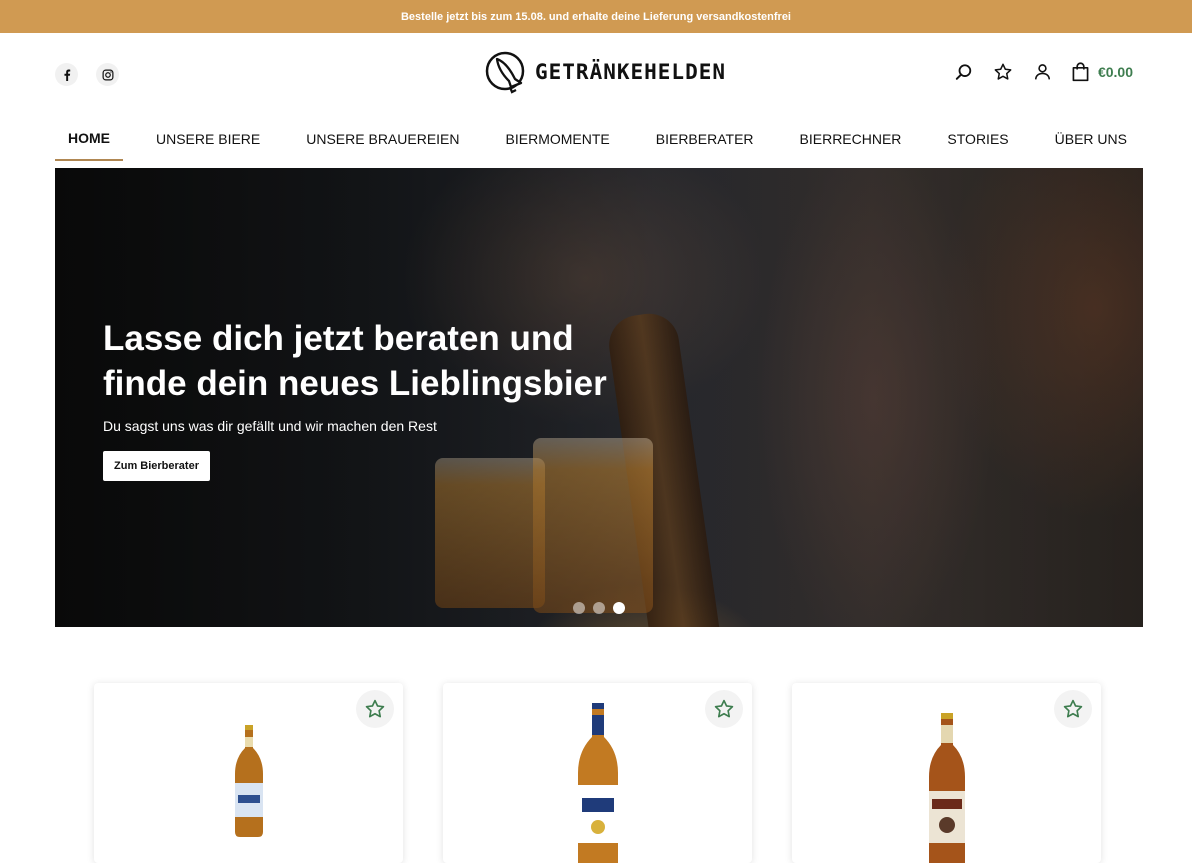 This screenshot has width=1192, height=863. I want to click on wishlist-button, so click(1003, 71).